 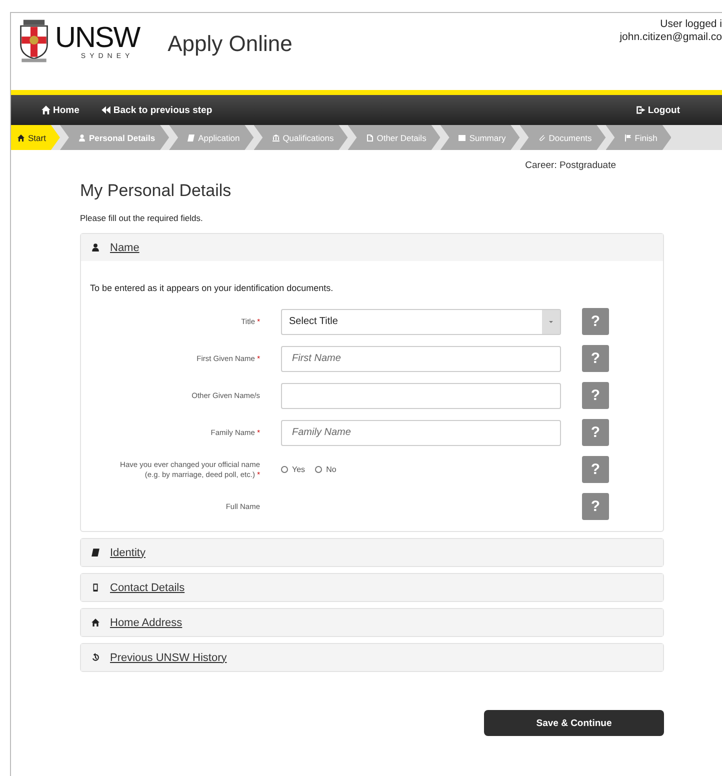 I want to click on section-header: Contact Details, so click(x=372, y=587).